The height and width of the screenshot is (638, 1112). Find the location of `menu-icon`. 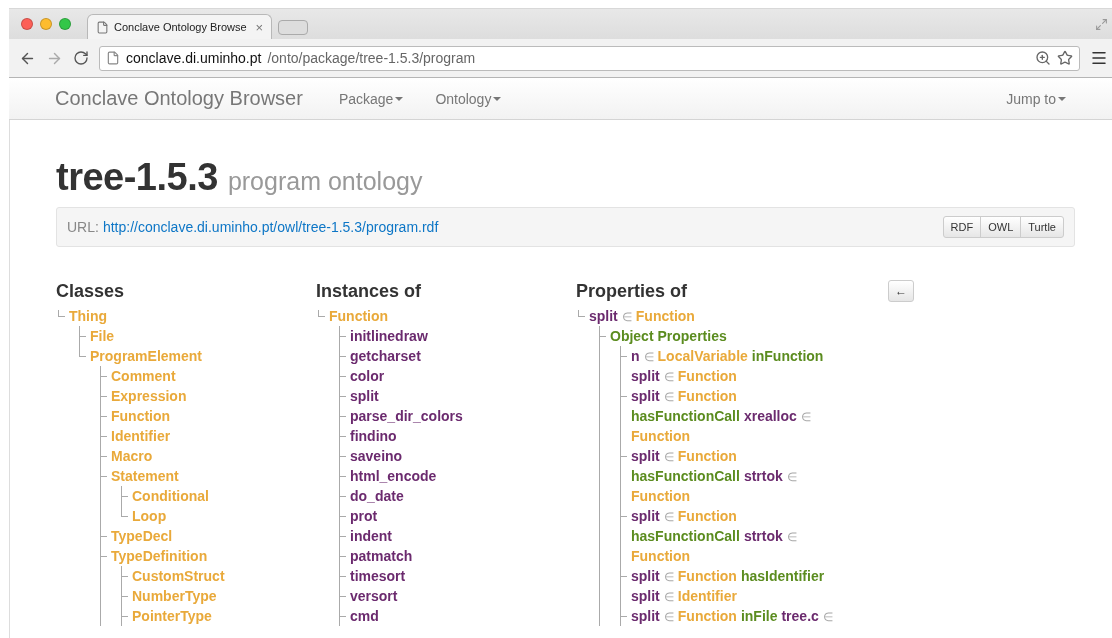

menu-icon is located at coordinates (1099, 58).